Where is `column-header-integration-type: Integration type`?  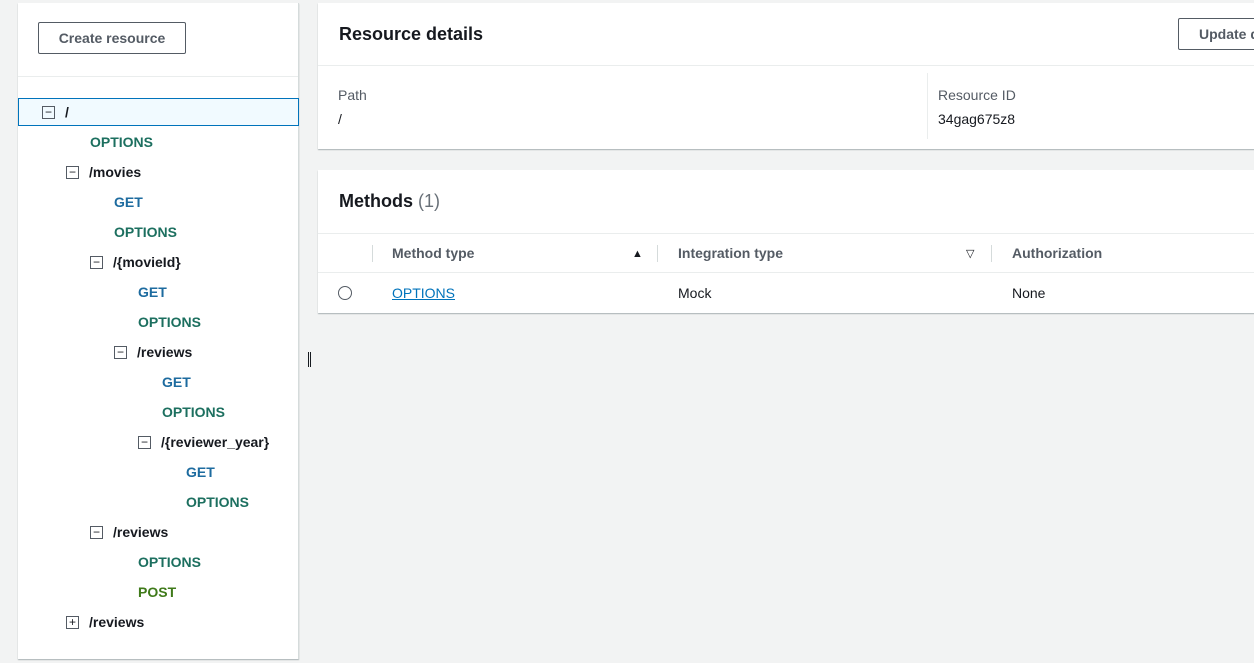 column-header-integration-type: Integration type is located at coordinates (730, 253).